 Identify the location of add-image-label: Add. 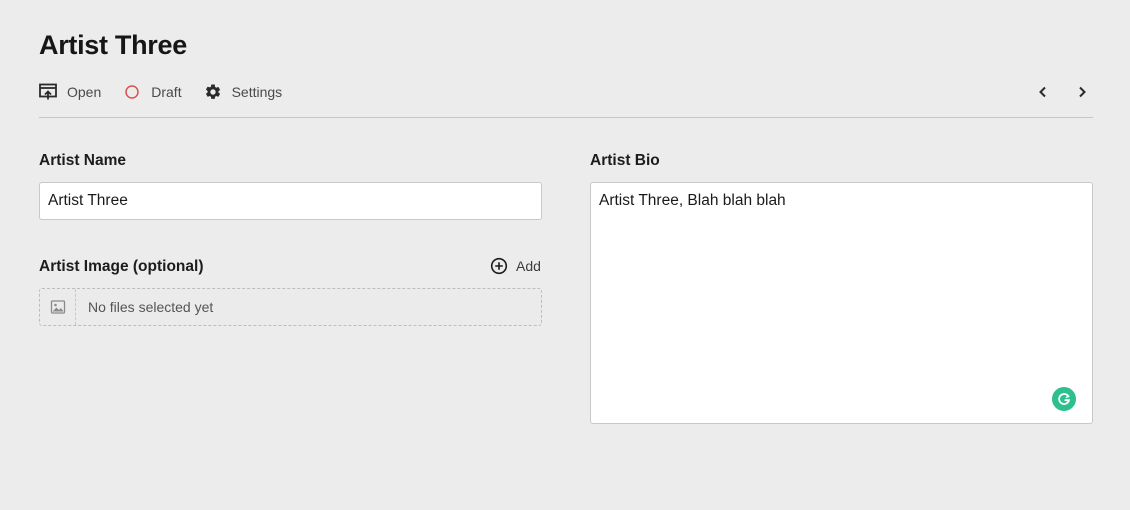
(528, 266).